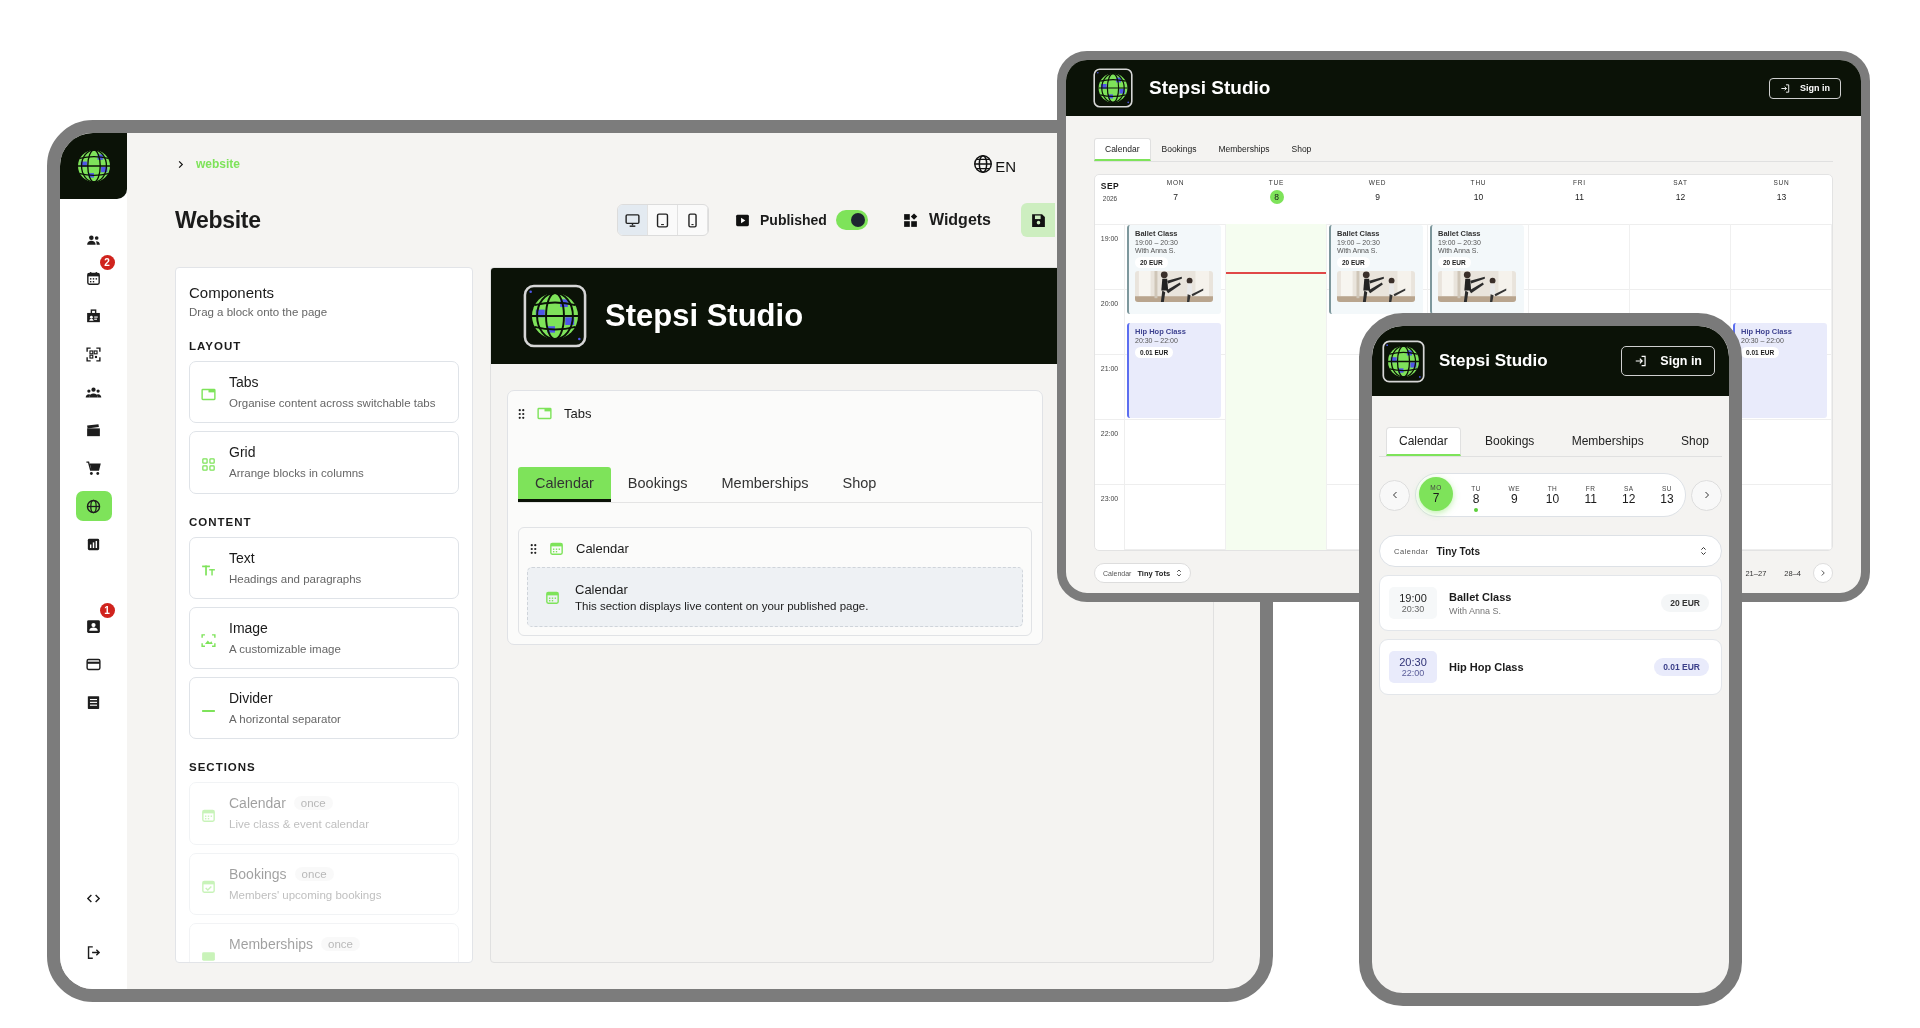 The height and width of the screenshot is (1028, 1920). I want to click on desktop-view-button, so click(633, 220).